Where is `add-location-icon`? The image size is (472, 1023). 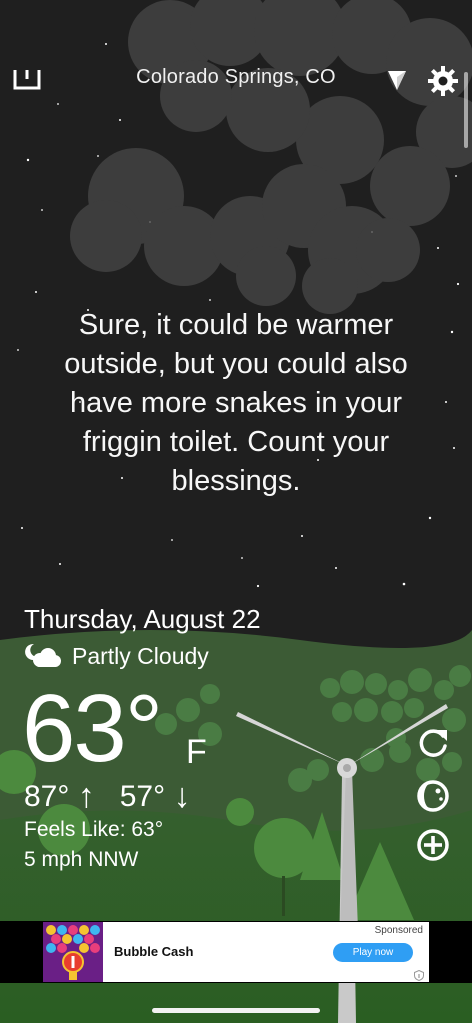
add-location-icon is located at coordinates (433, 845).